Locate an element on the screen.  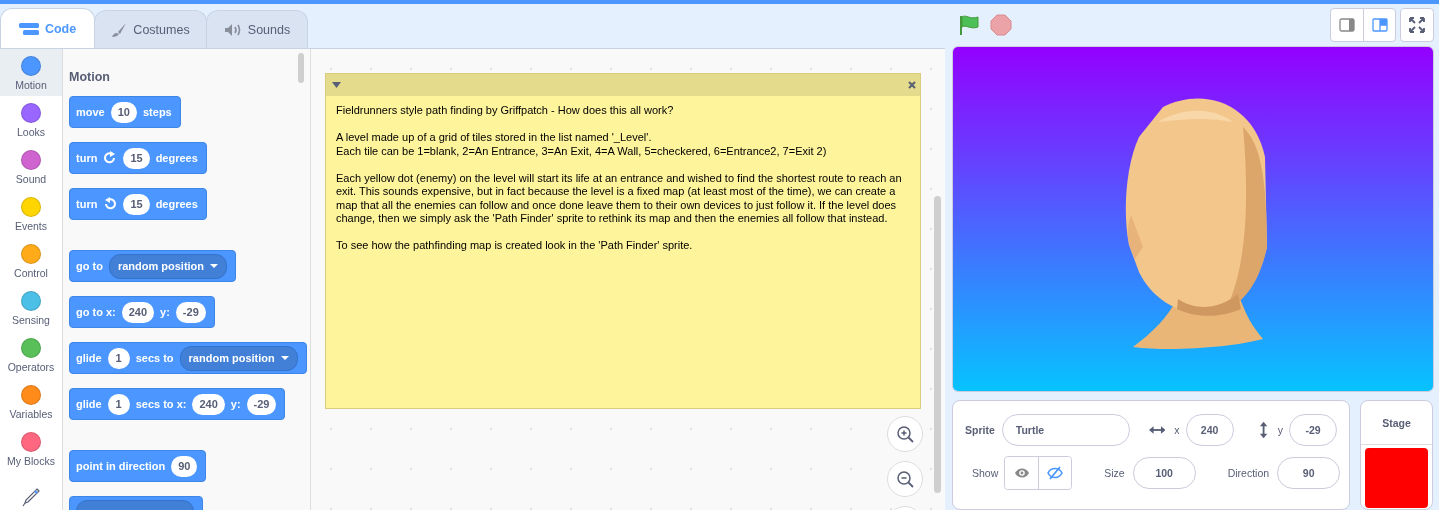
number-input: 10 is located at coordinates (123, 112).